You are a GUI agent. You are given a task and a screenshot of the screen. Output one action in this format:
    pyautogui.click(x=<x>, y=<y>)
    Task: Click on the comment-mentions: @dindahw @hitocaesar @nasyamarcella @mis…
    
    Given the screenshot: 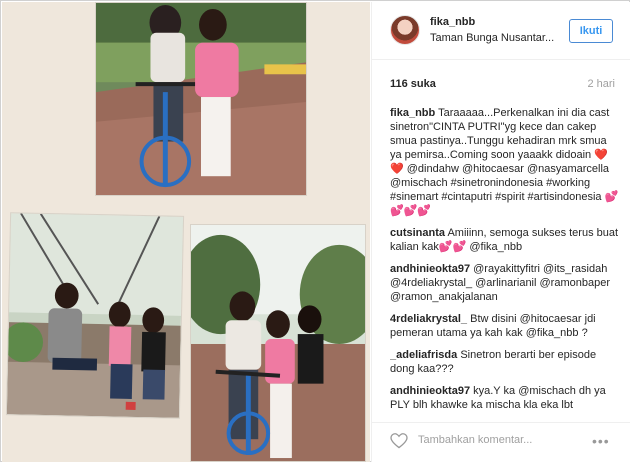 What is the action you would take?
    pyautogui.click(x=504, y=190)
    